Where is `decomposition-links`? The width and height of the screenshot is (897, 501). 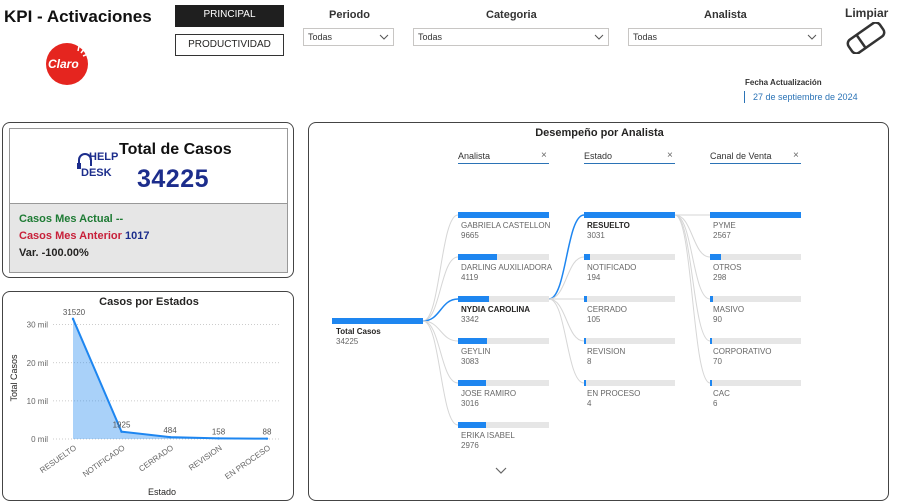 decomposition-links is located at coordinates (566, 320).